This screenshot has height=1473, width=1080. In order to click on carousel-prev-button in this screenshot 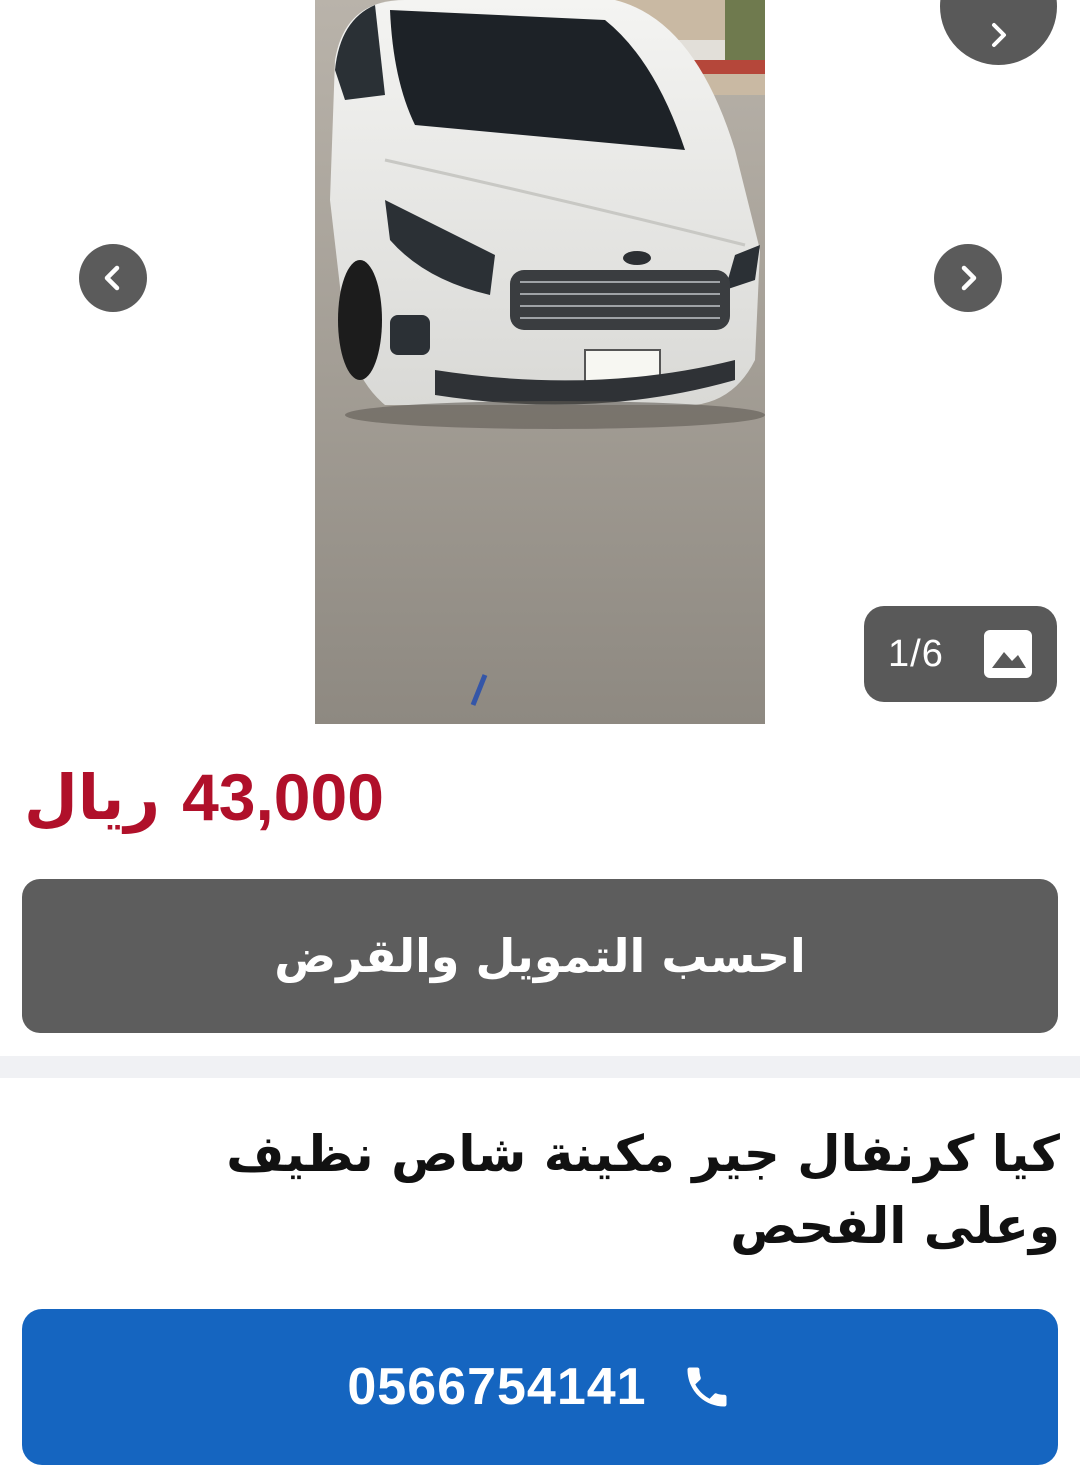, I will do `click(113, 278)`.